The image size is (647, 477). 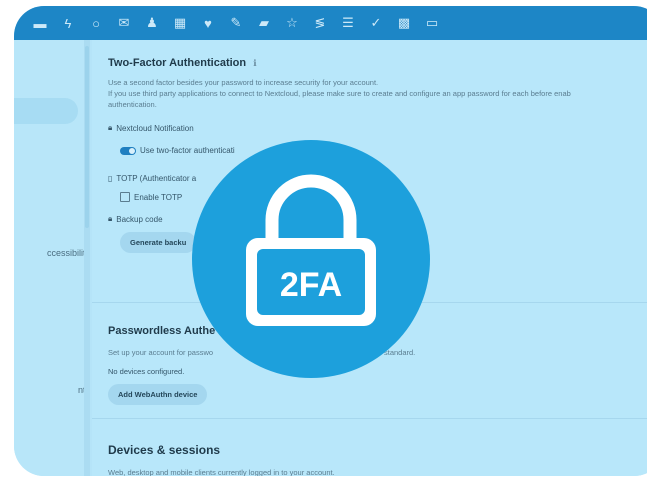 I want to click on add-webauthn-device-button: Add WebAuthn device, so click(x=158, y=394).